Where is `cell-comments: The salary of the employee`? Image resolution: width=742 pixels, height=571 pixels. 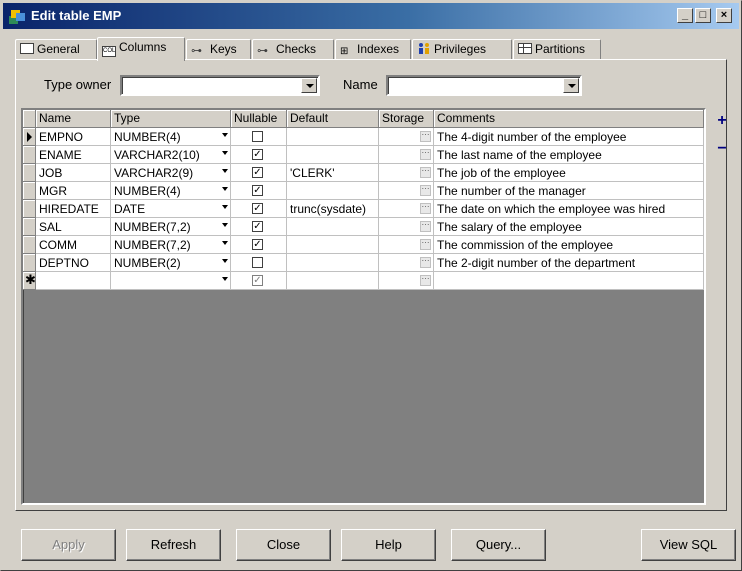 cell-comments: The salary of the employee is located at coordinates (569, 227).